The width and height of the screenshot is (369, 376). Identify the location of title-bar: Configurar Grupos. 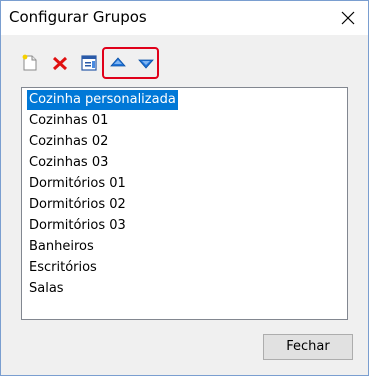
(184, 18).